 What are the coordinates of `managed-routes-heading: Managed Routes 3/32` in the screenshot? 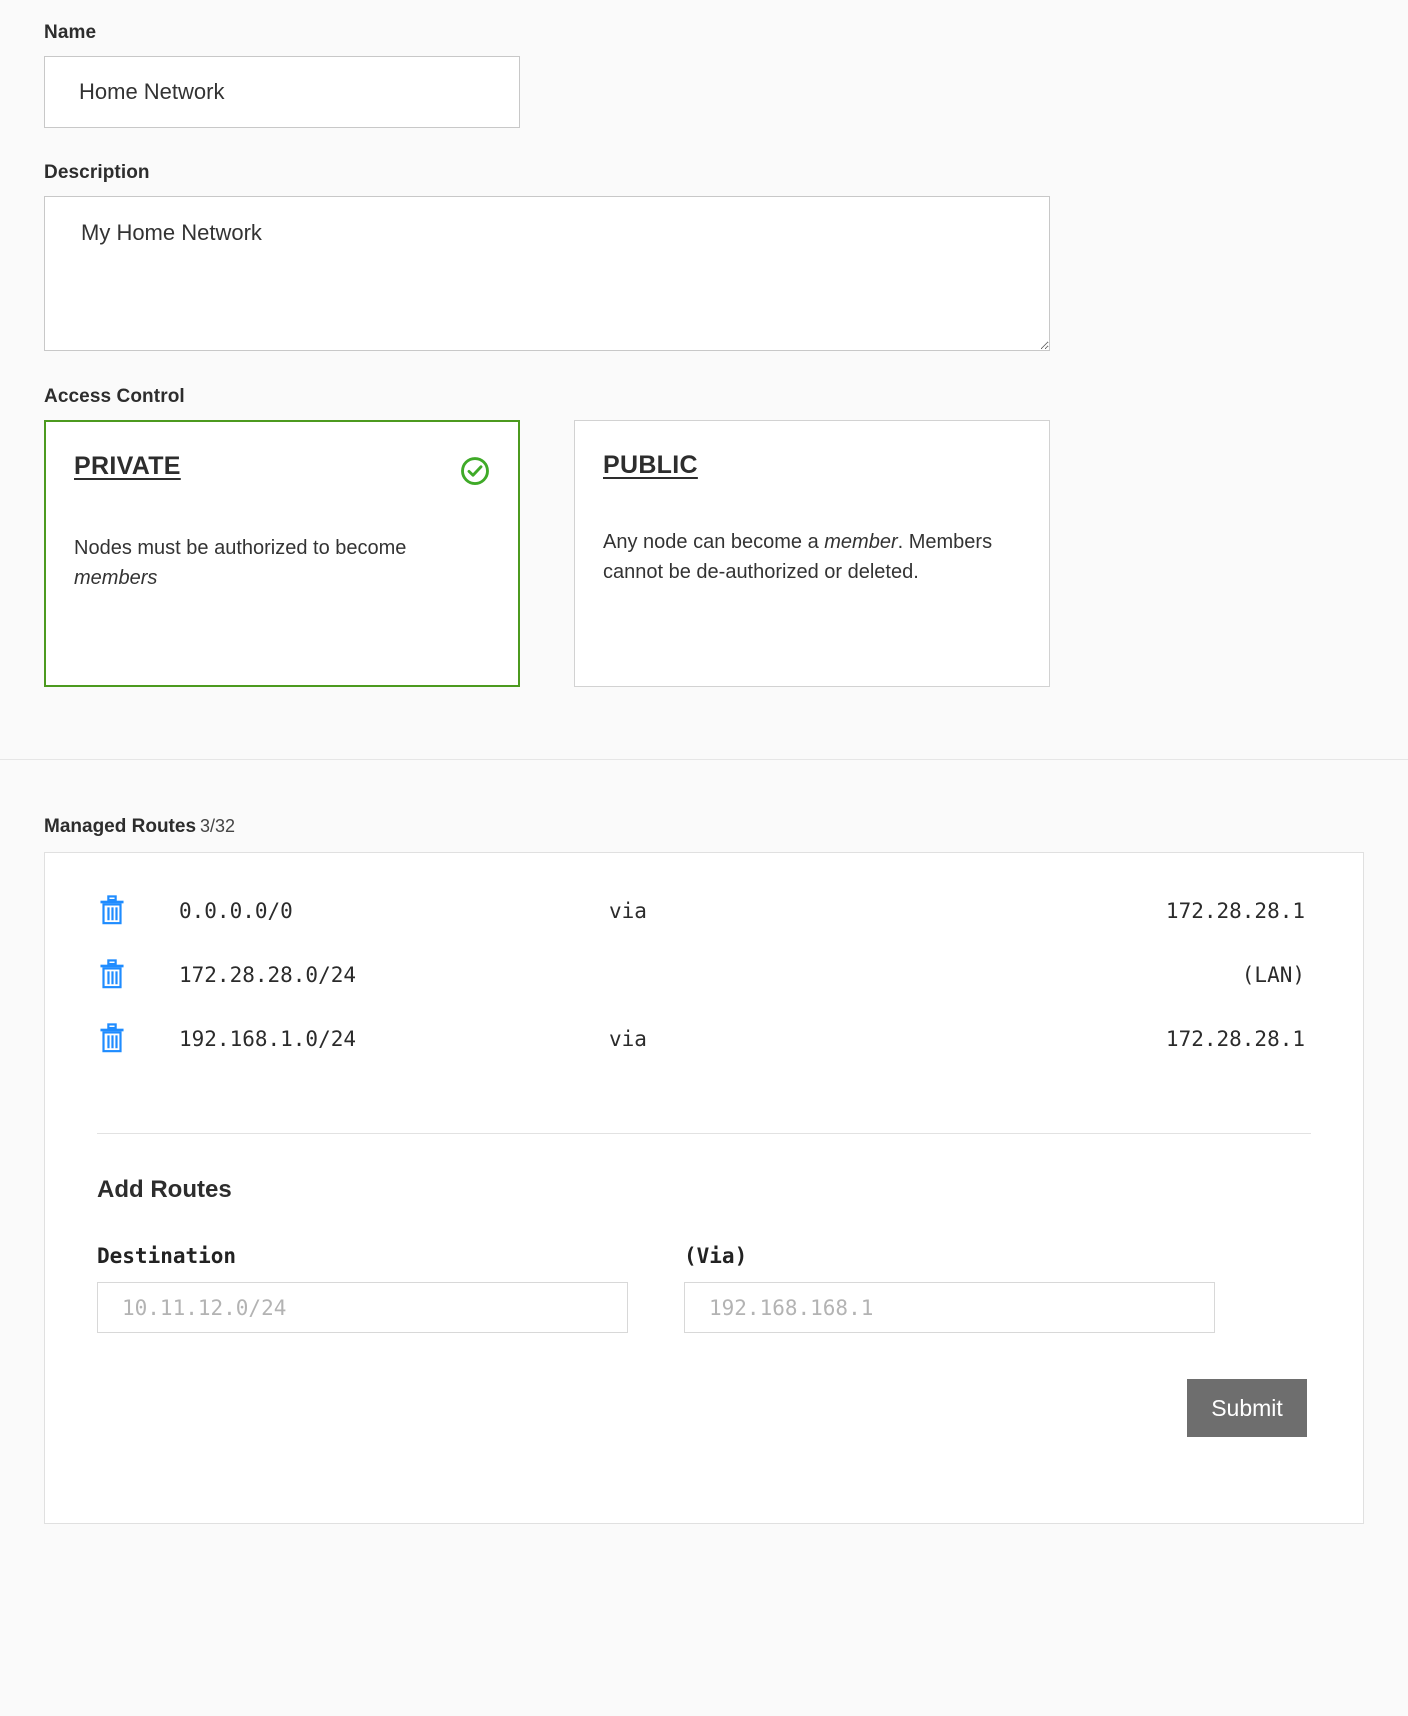 It's located at (704, 827).